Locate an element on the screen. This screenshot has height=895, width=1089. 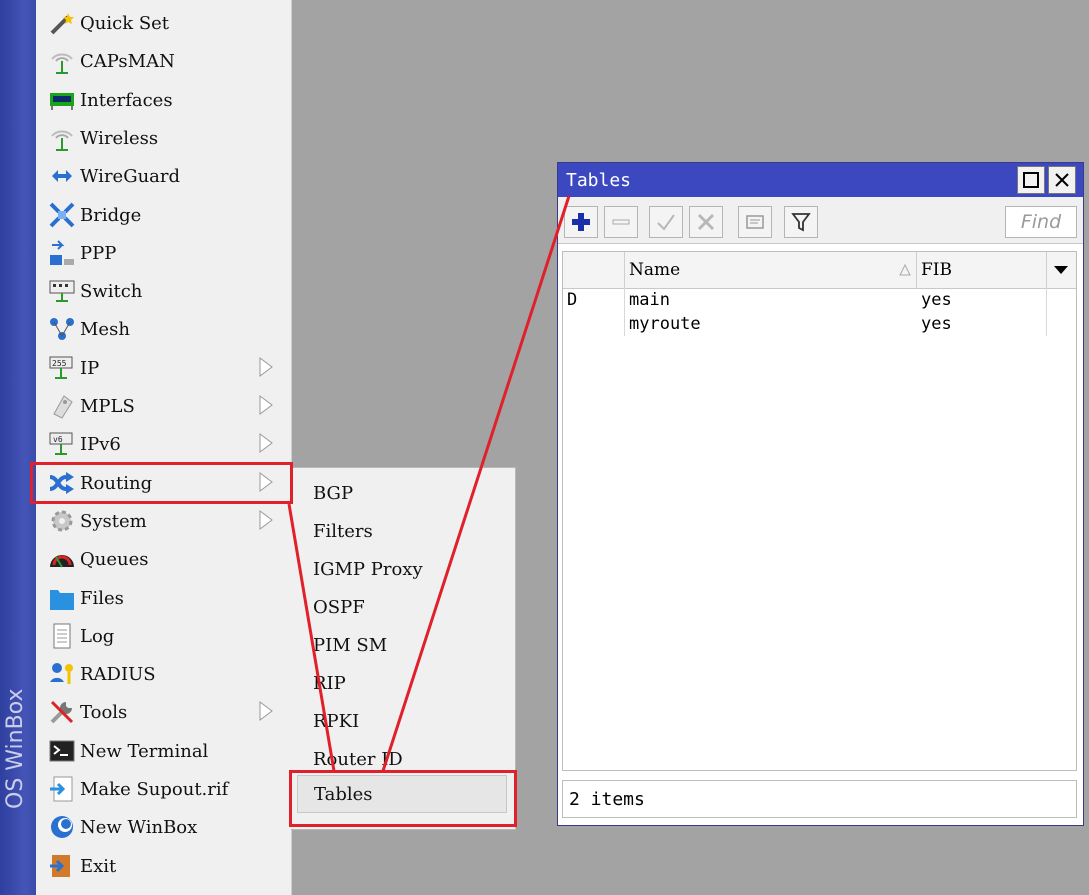
menu-item-label: Quick Set is located at coordinates (125, 23).